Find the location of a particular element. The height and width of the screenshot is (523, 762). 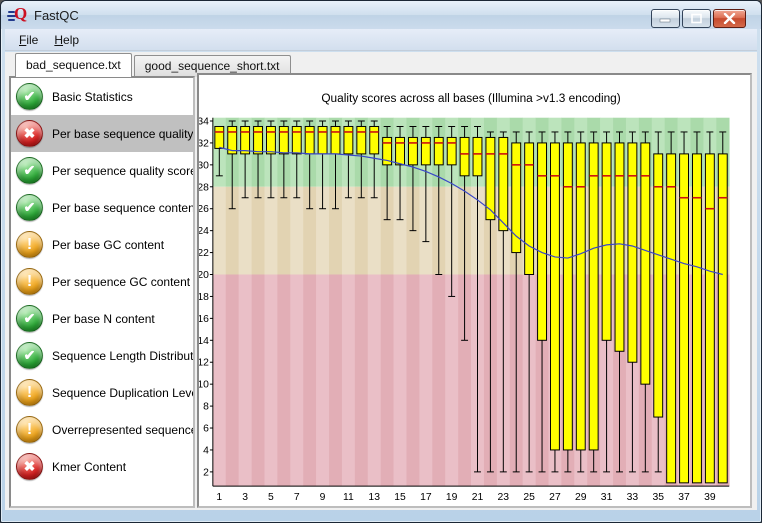

svg-text: 1 is located at coordinates (219, 497).